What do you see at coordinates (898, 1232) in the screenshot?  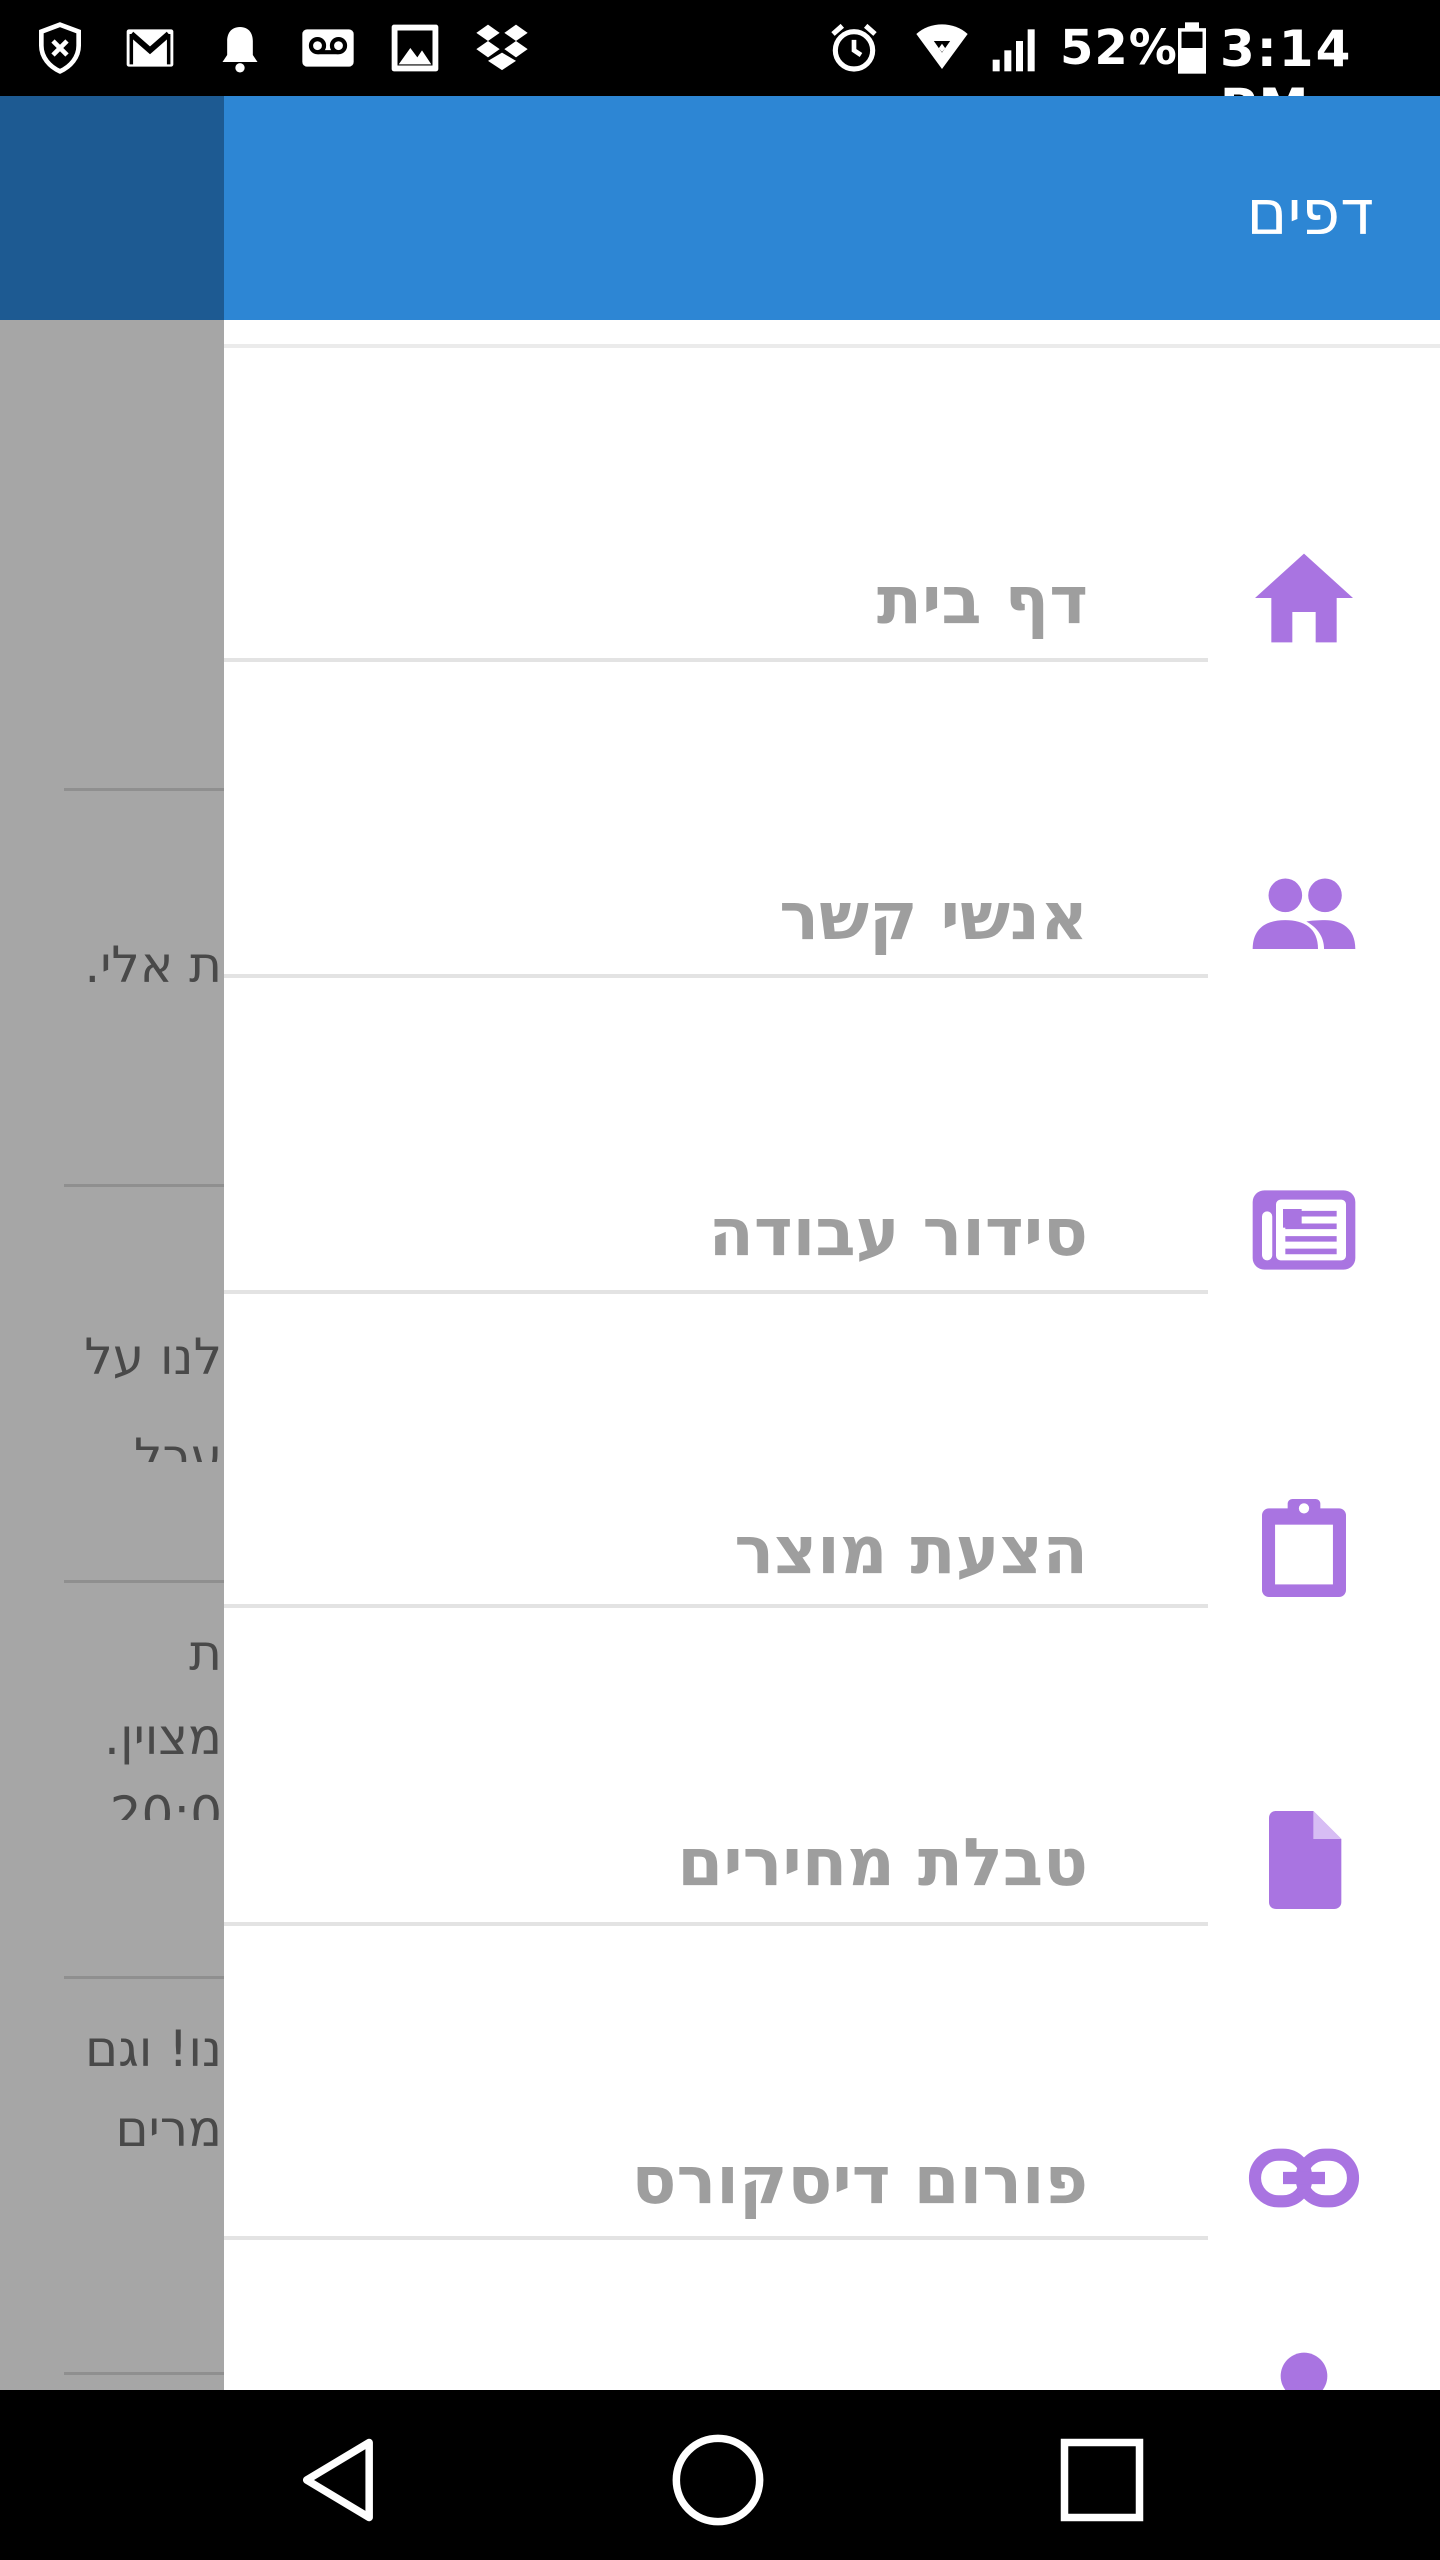 I see `menu-item-label: סידור עבודה` at bounding box center [898, 1232].